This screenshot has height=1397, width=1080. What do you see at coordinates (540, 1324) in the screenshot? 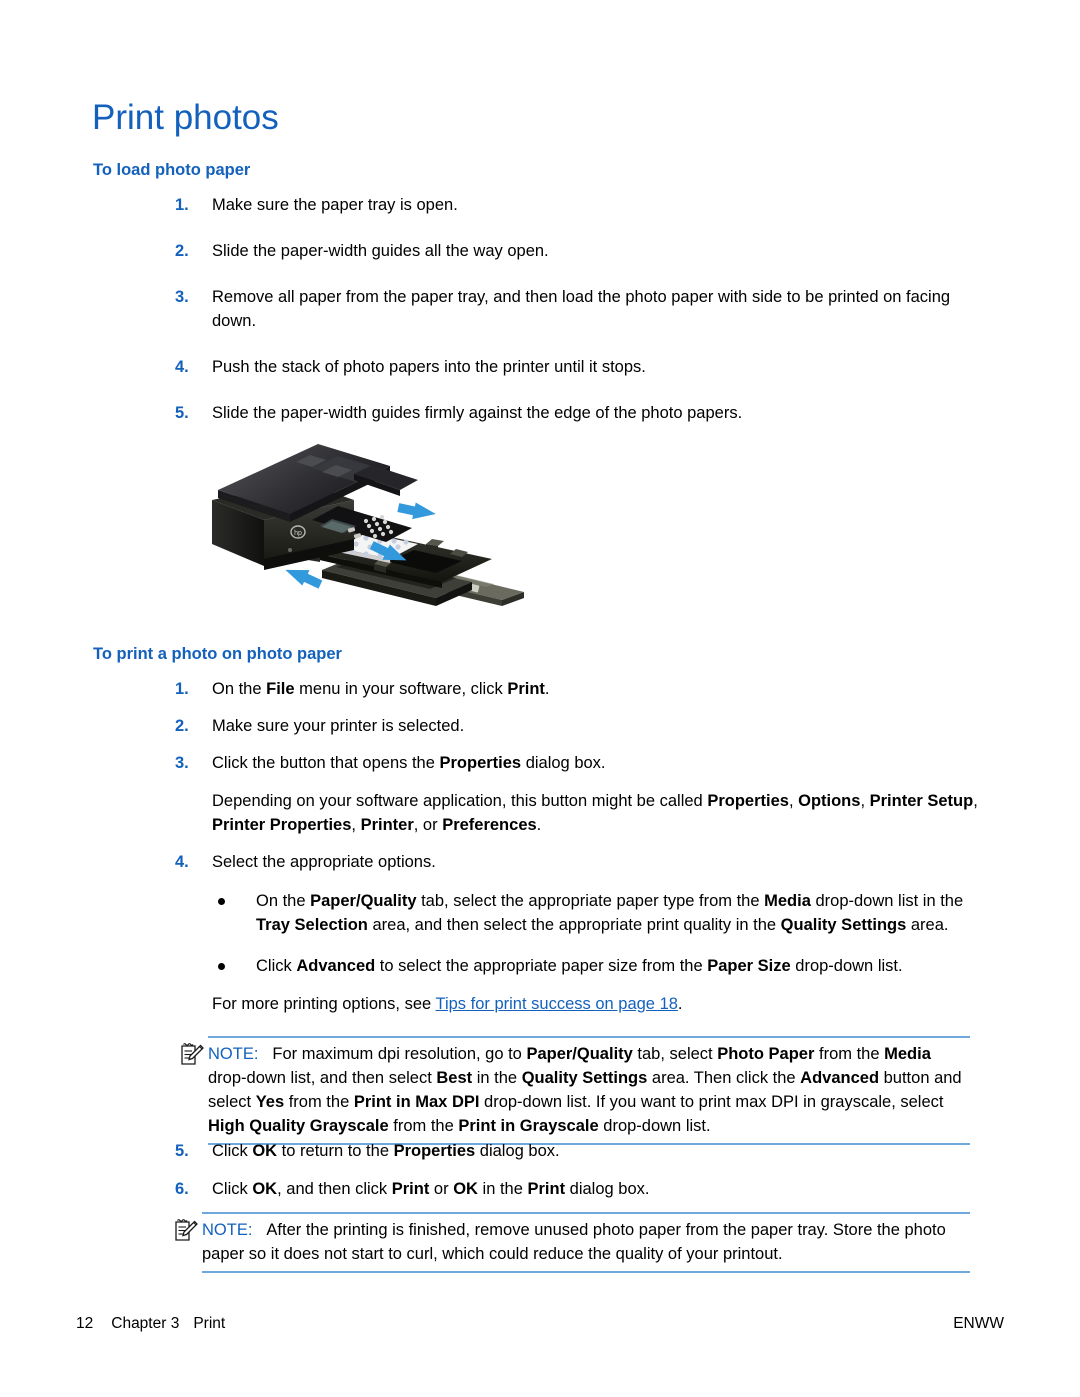
I see `page-footer: 12 Chapter 3 Print ENWW` at bounding box center [540, 1324].